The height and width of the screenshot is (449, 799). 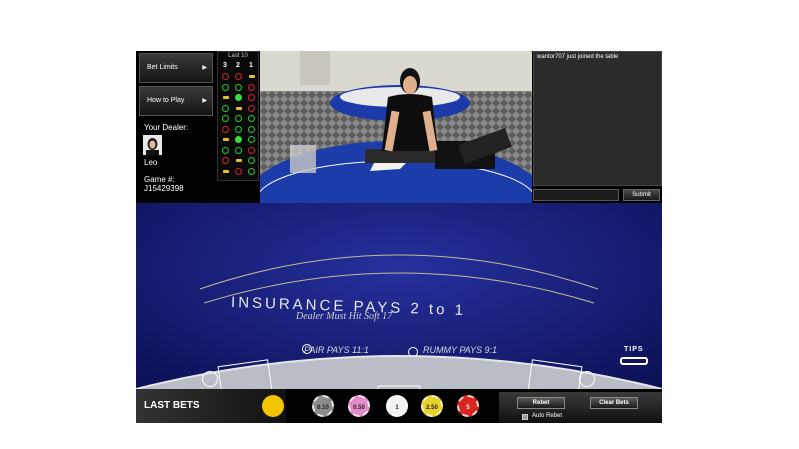 I want to click on rummy-pays-text: RUMMY PAYS 9:1, so click(x=460, y=350).